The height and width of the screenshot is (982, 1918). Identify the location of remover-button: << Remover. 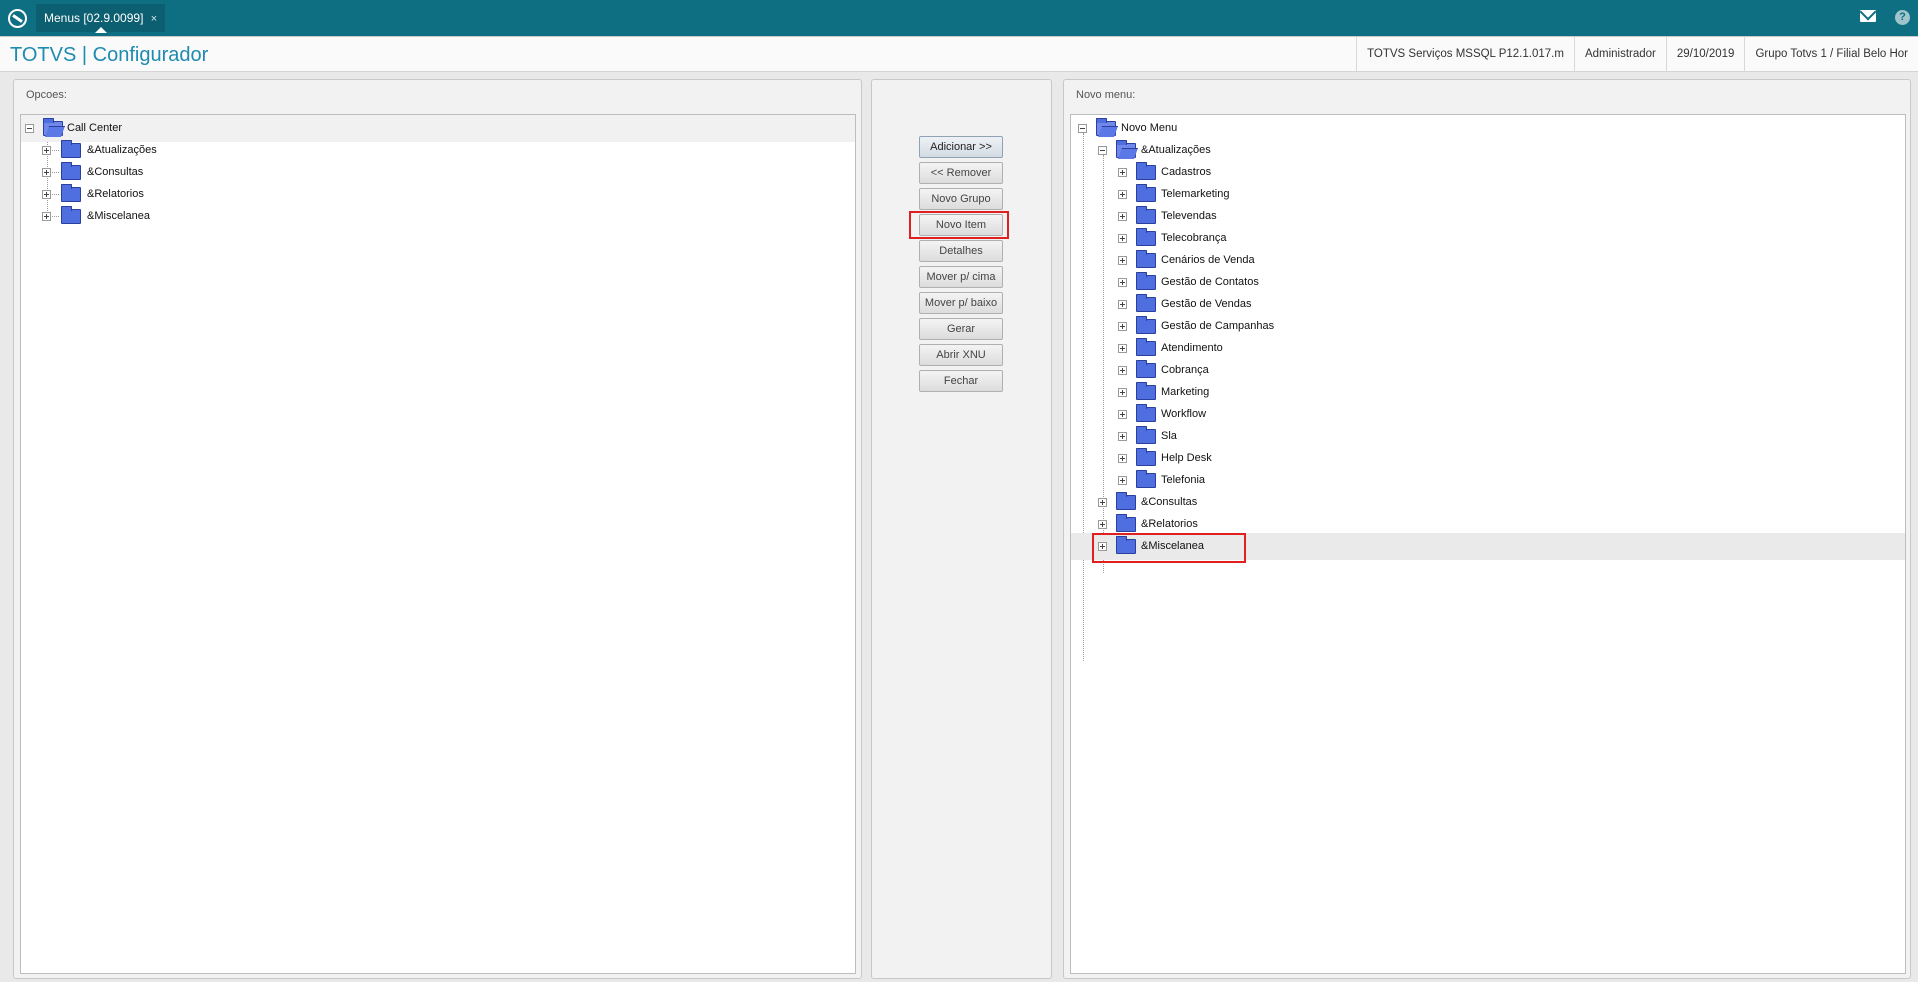
(961, 173).